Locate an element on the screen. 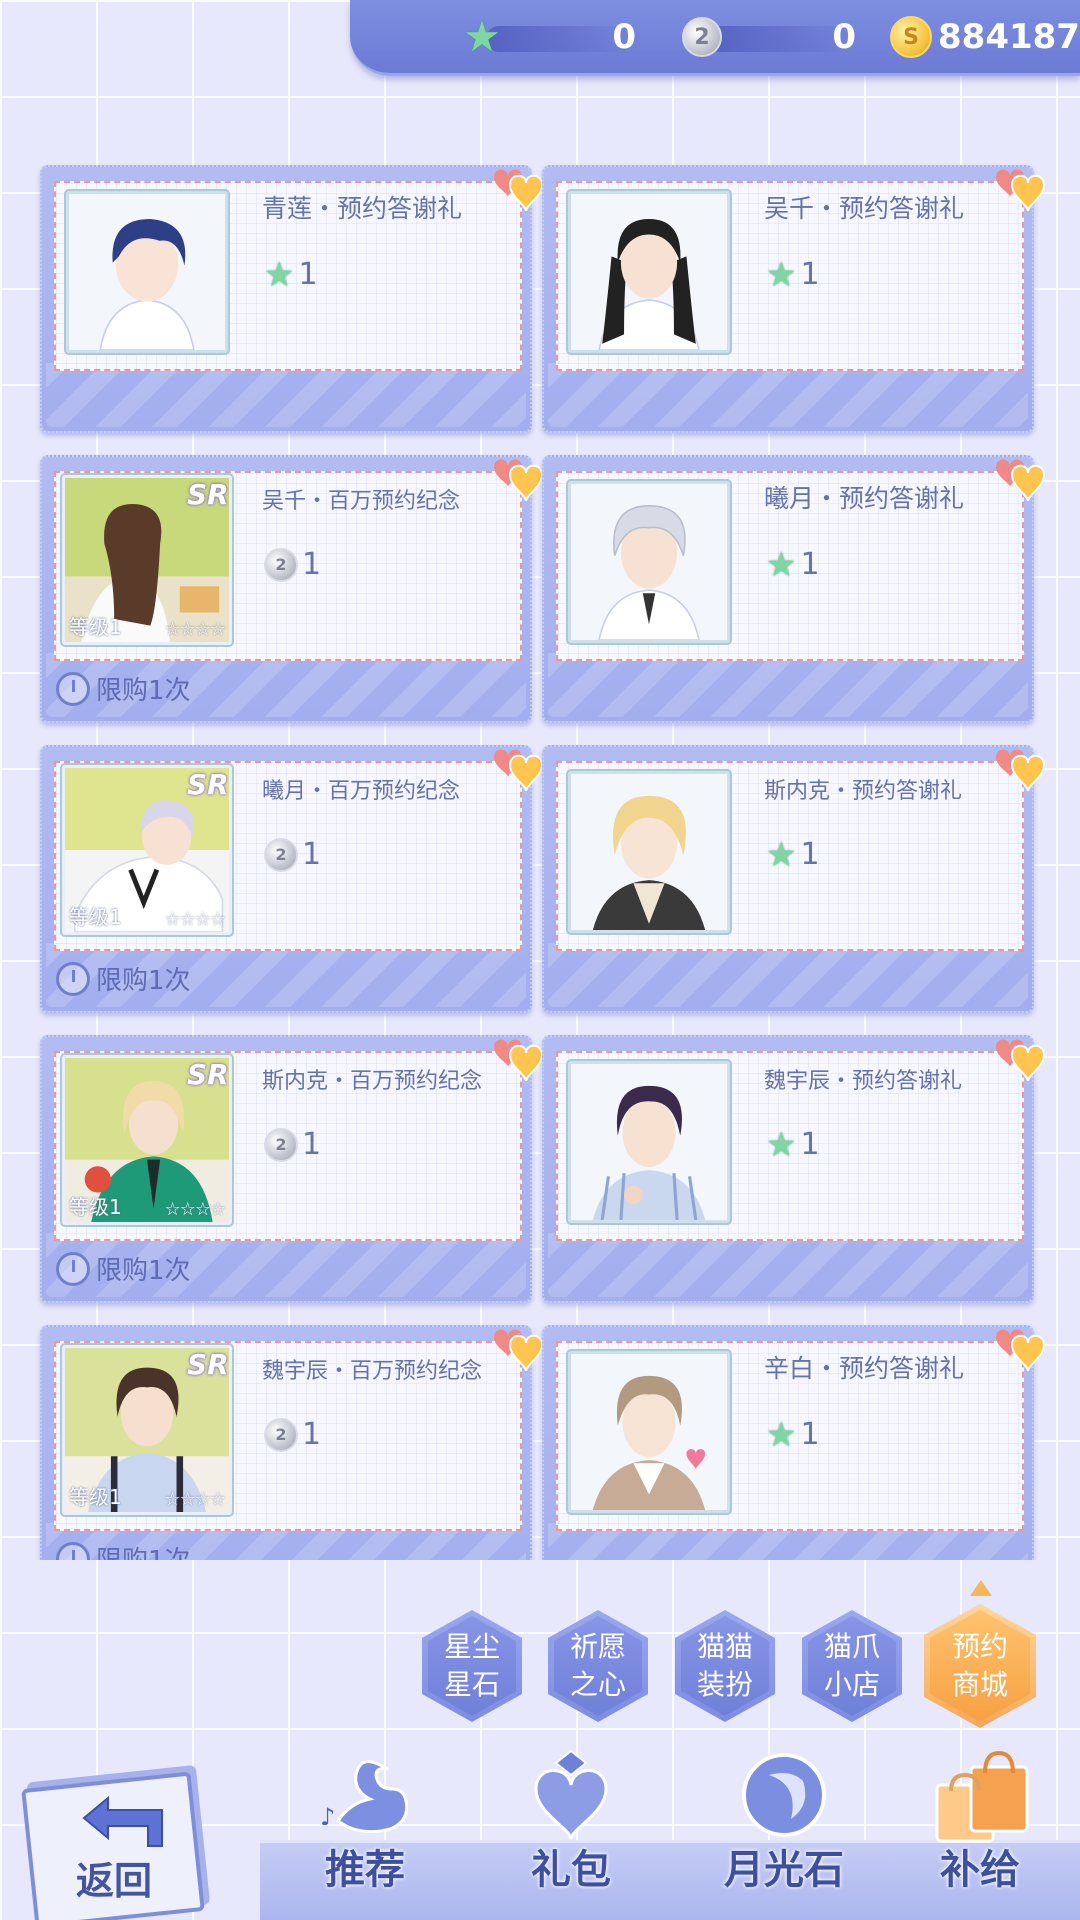 This screenshot has height=1920, width=1080. shop-item-card: SR 等级1 ☆☆☆☆ 曦月・百万预约纪念 2 1 限购1次 is located at coordinates (292, 879).